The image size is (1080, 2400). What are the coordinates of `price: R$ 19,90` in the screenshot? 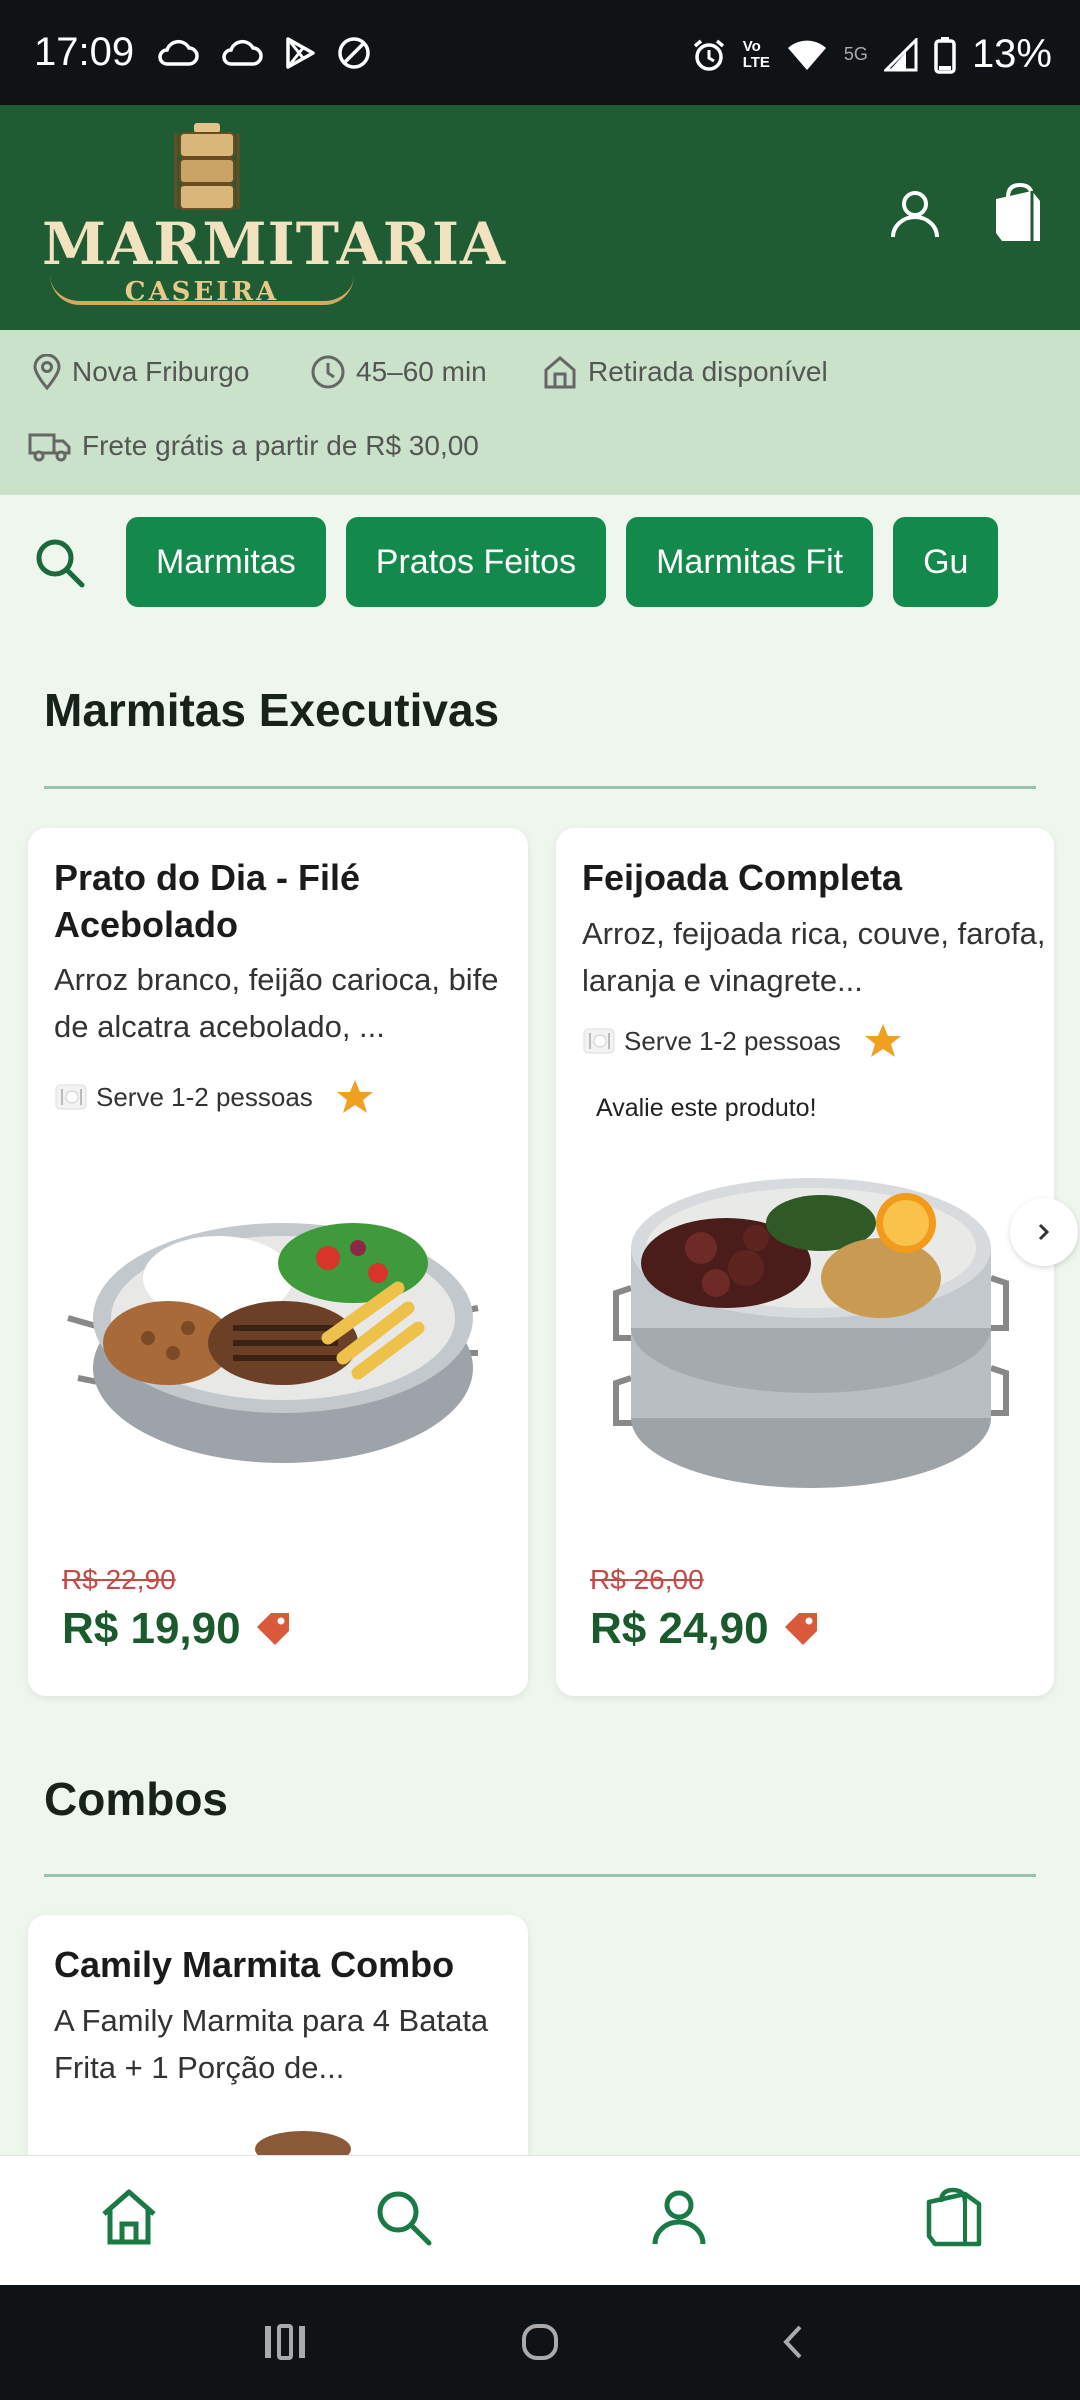 It's located at (177, 1629).